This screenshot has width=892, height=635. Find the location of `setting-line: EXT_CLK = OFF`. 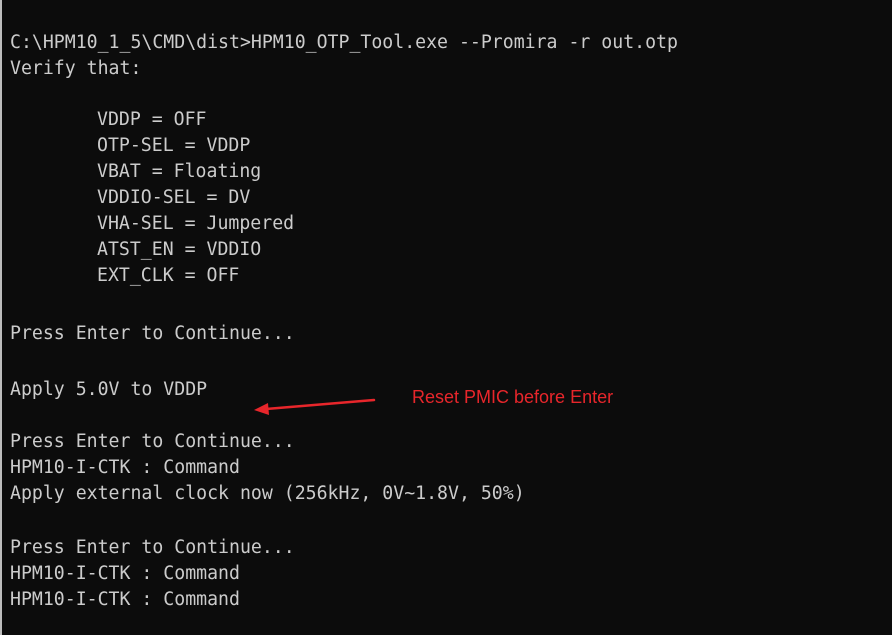

setting-line: EXT_CLK = OFF is located at coordinates (168, 275).